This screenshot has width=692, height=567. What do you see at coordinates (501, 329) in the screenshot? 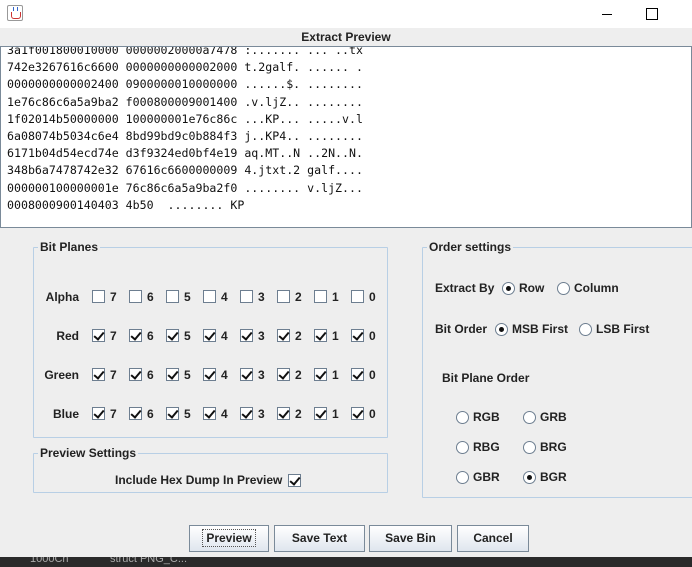
I see `msb-first-radio` at bounding box center [501, 329].